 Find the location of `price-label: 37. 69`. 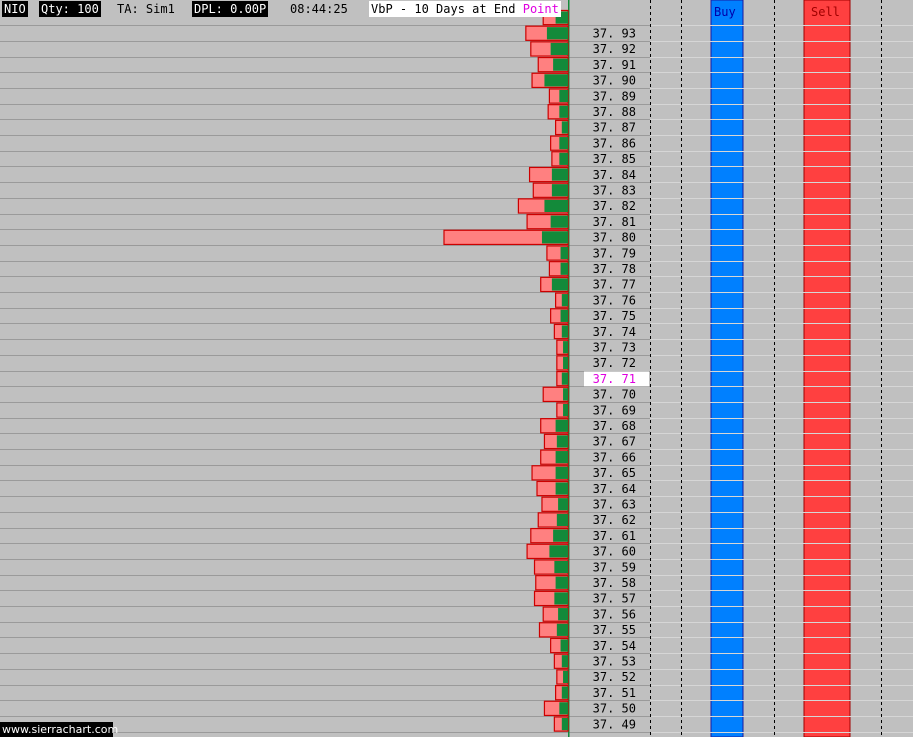

price-label: 37. 69 is located at coordinates (614, 410).